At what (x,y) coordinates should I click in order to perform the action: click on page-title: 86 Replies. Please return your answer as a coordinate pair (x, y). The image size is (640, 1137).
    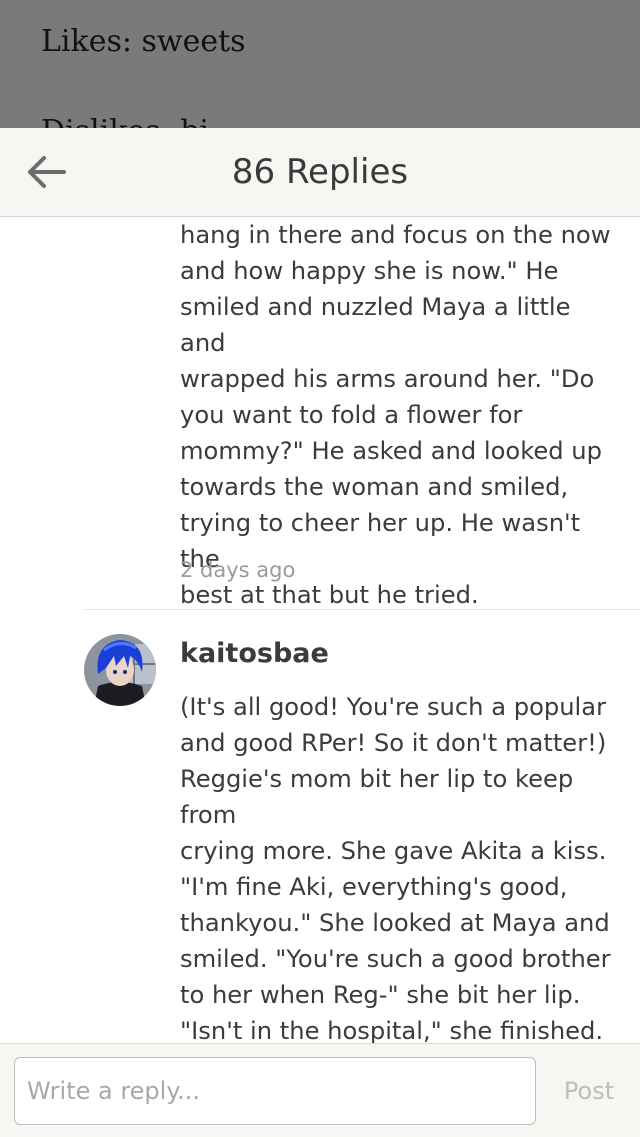
    Looking at the image, I should click on (320, 172).